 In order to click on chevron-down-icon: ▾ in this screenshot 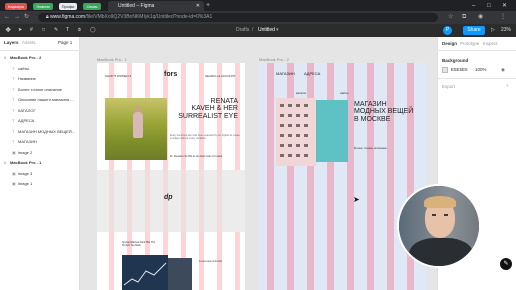, I will do `click(277, 30)`.